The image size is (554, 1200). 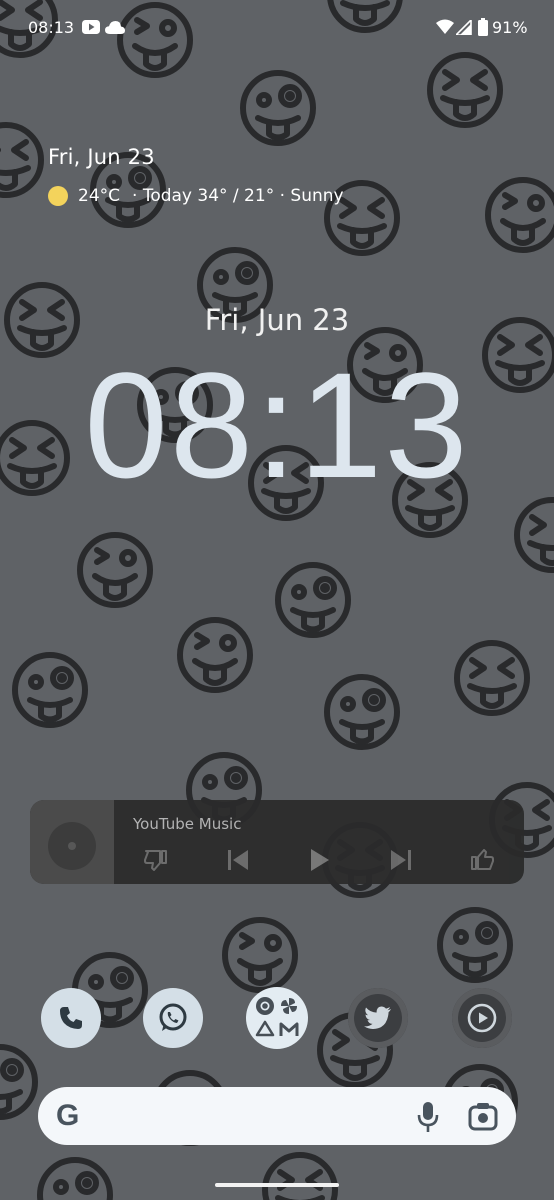 I want to click on weather-row: 24°C · Today 34° / 21° · Sunny, so click(x=196, y=196).